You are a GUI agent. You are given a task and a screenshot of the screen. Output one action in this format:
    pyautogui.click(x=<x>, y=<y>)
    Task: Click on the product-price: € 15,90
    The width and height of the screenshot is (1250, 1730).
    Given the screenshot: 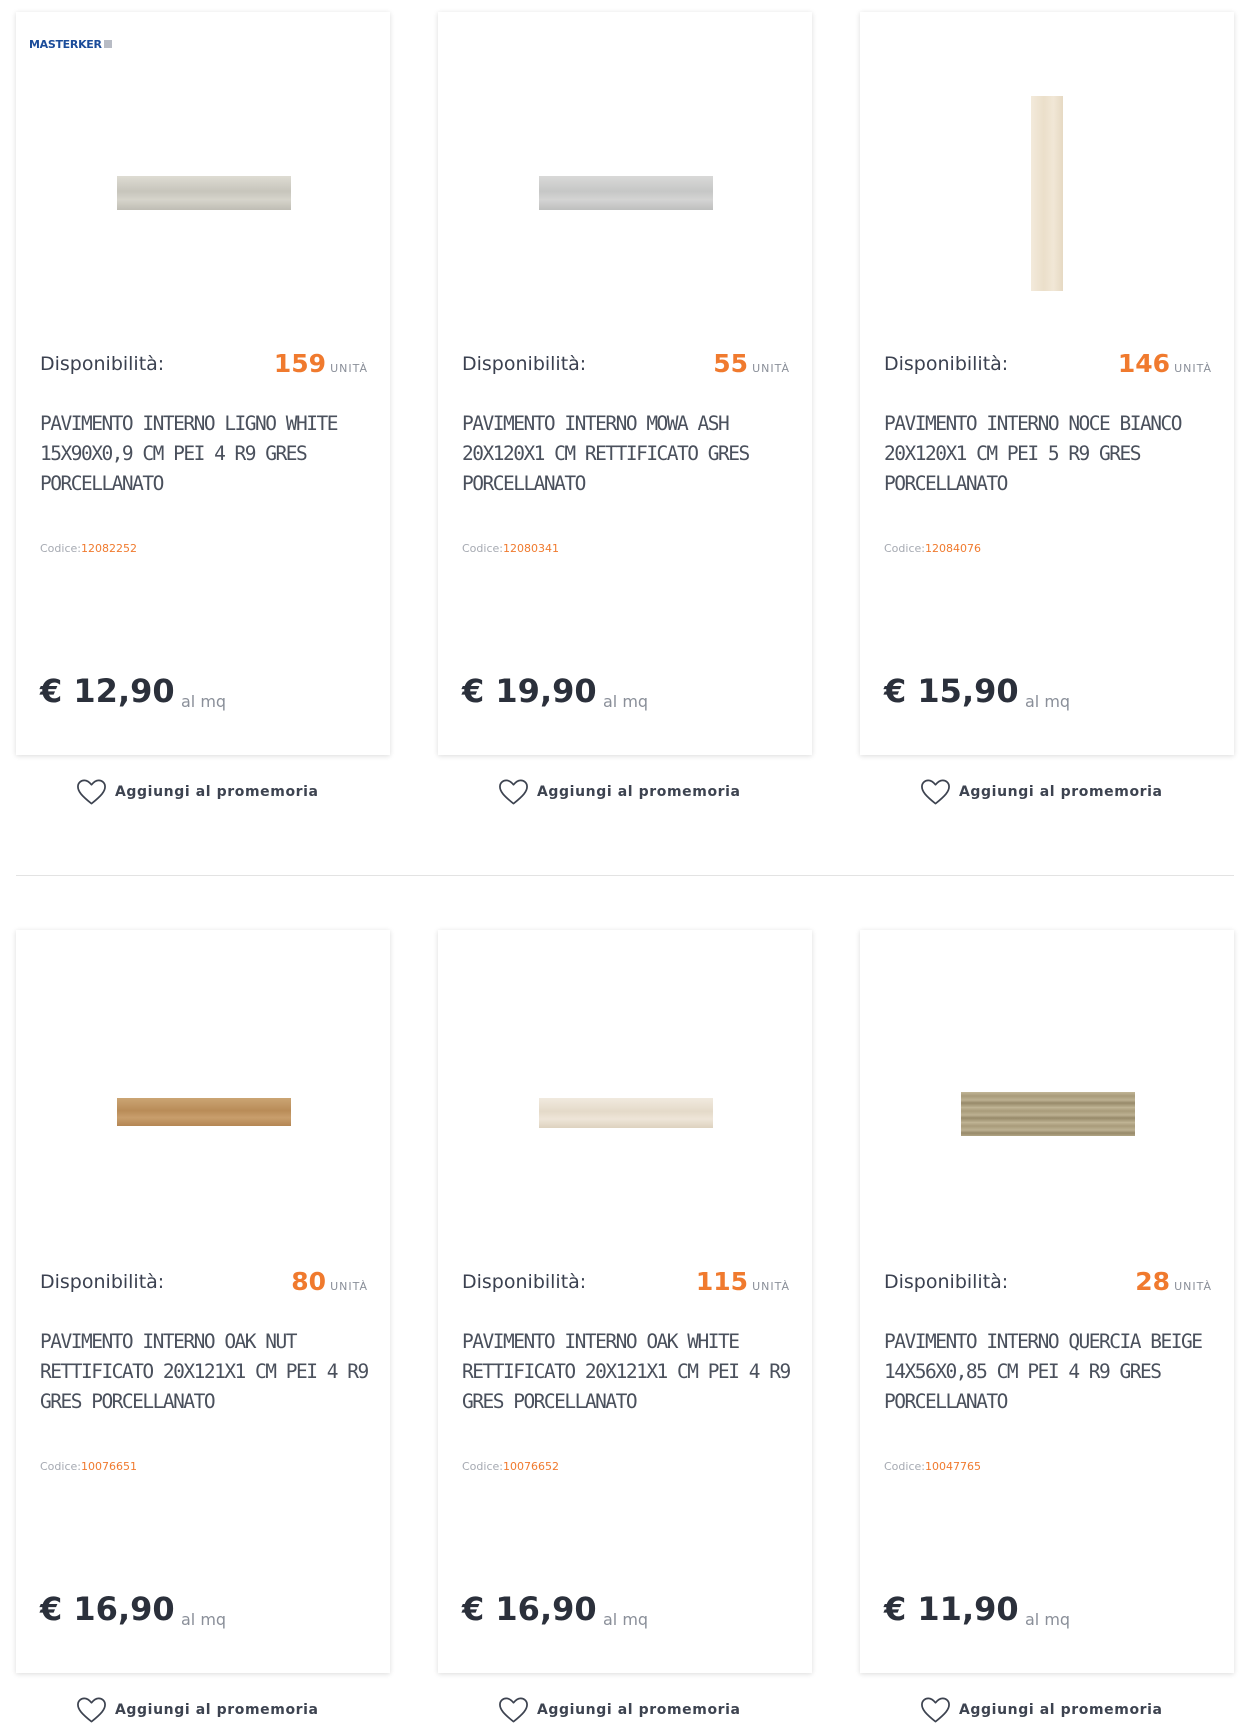 What is the action you would take?
    pyautogui.click(x=951, y=691)
    